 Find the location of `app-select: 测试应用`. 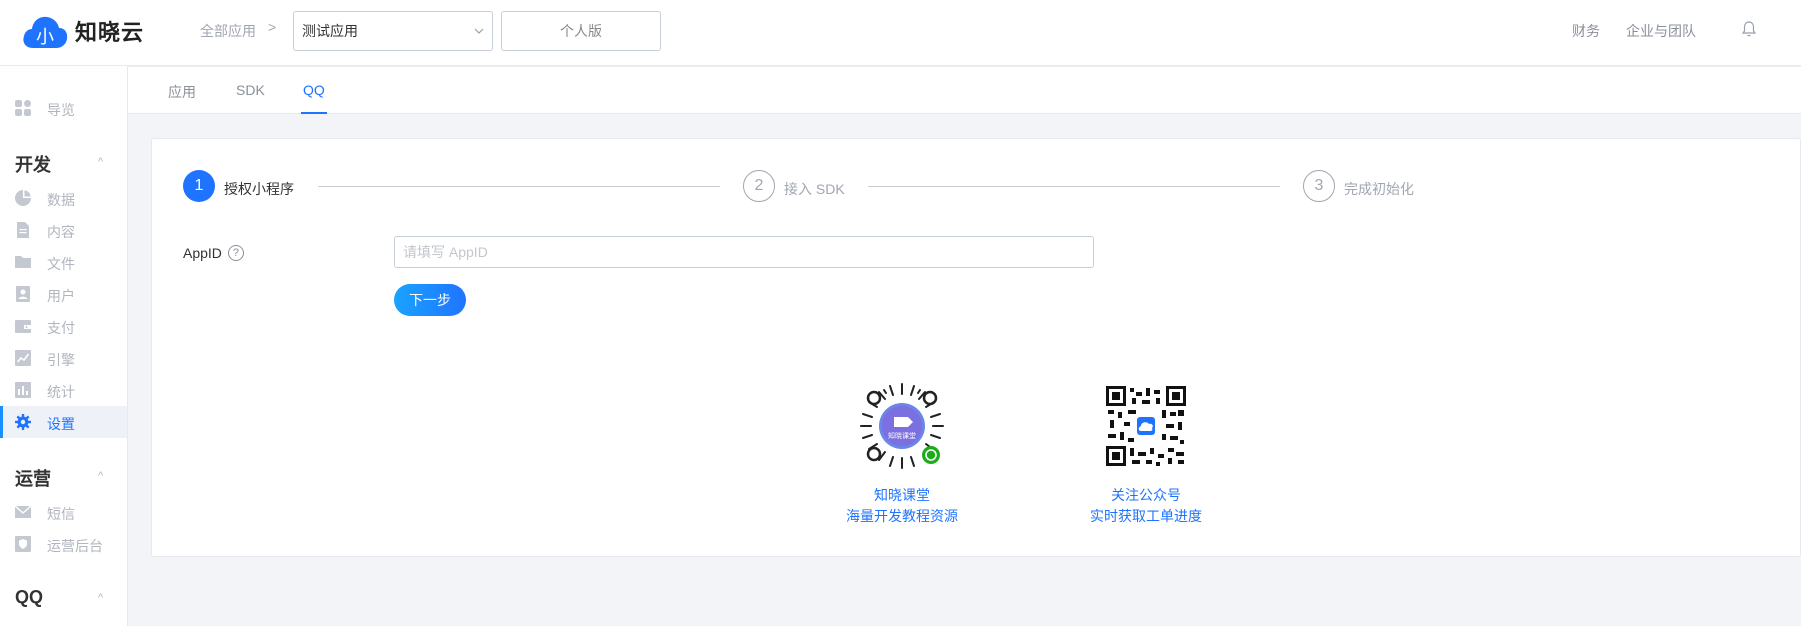

app-select: 测试应用 is located at coordinates (393, 31).